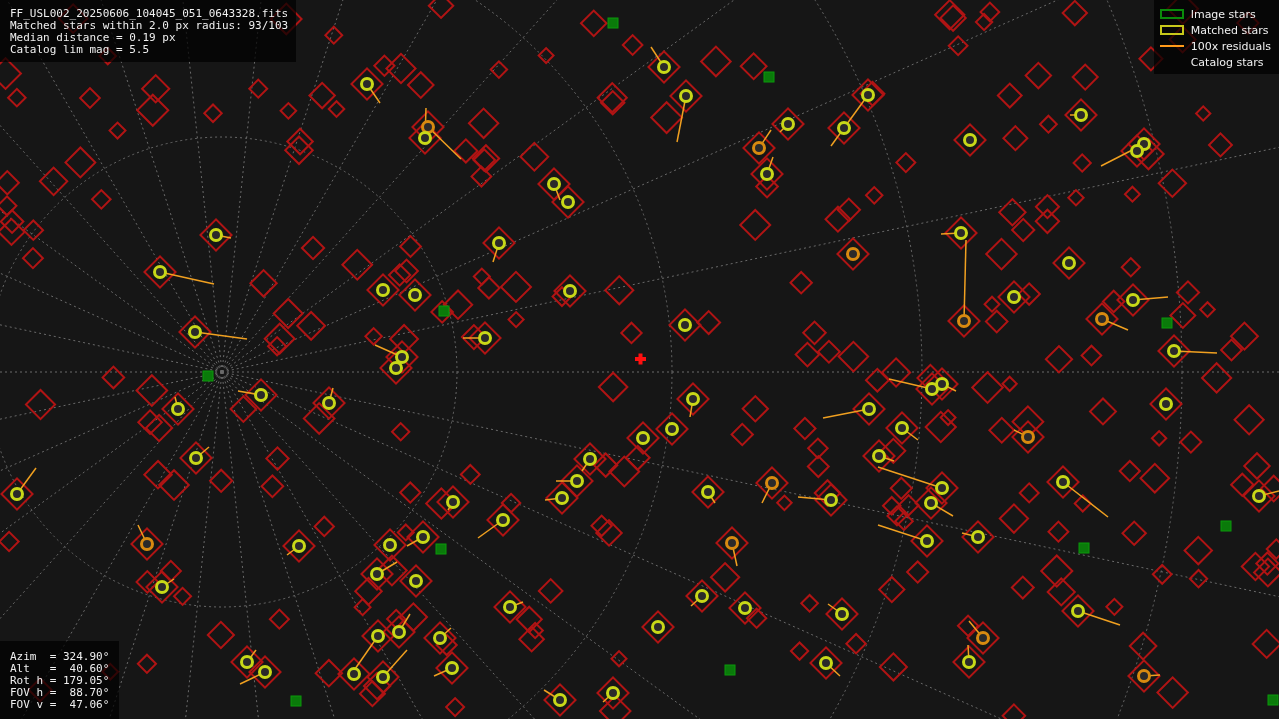 The height and width of the screenshot is (719, 1279). I want to click on legend-label: Catalog stars, so click(1227, 62).